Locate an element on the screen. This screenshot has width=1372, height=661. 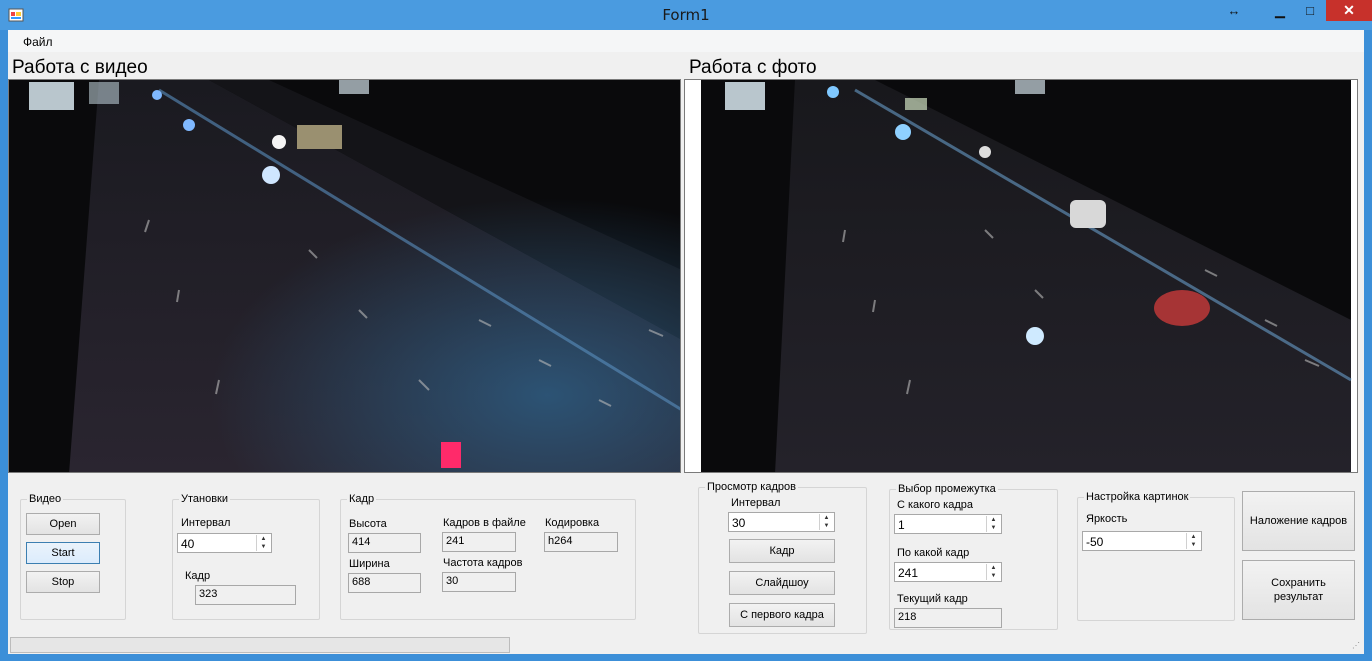
from-frame-value: 1 is located at coordinates (901, 525).